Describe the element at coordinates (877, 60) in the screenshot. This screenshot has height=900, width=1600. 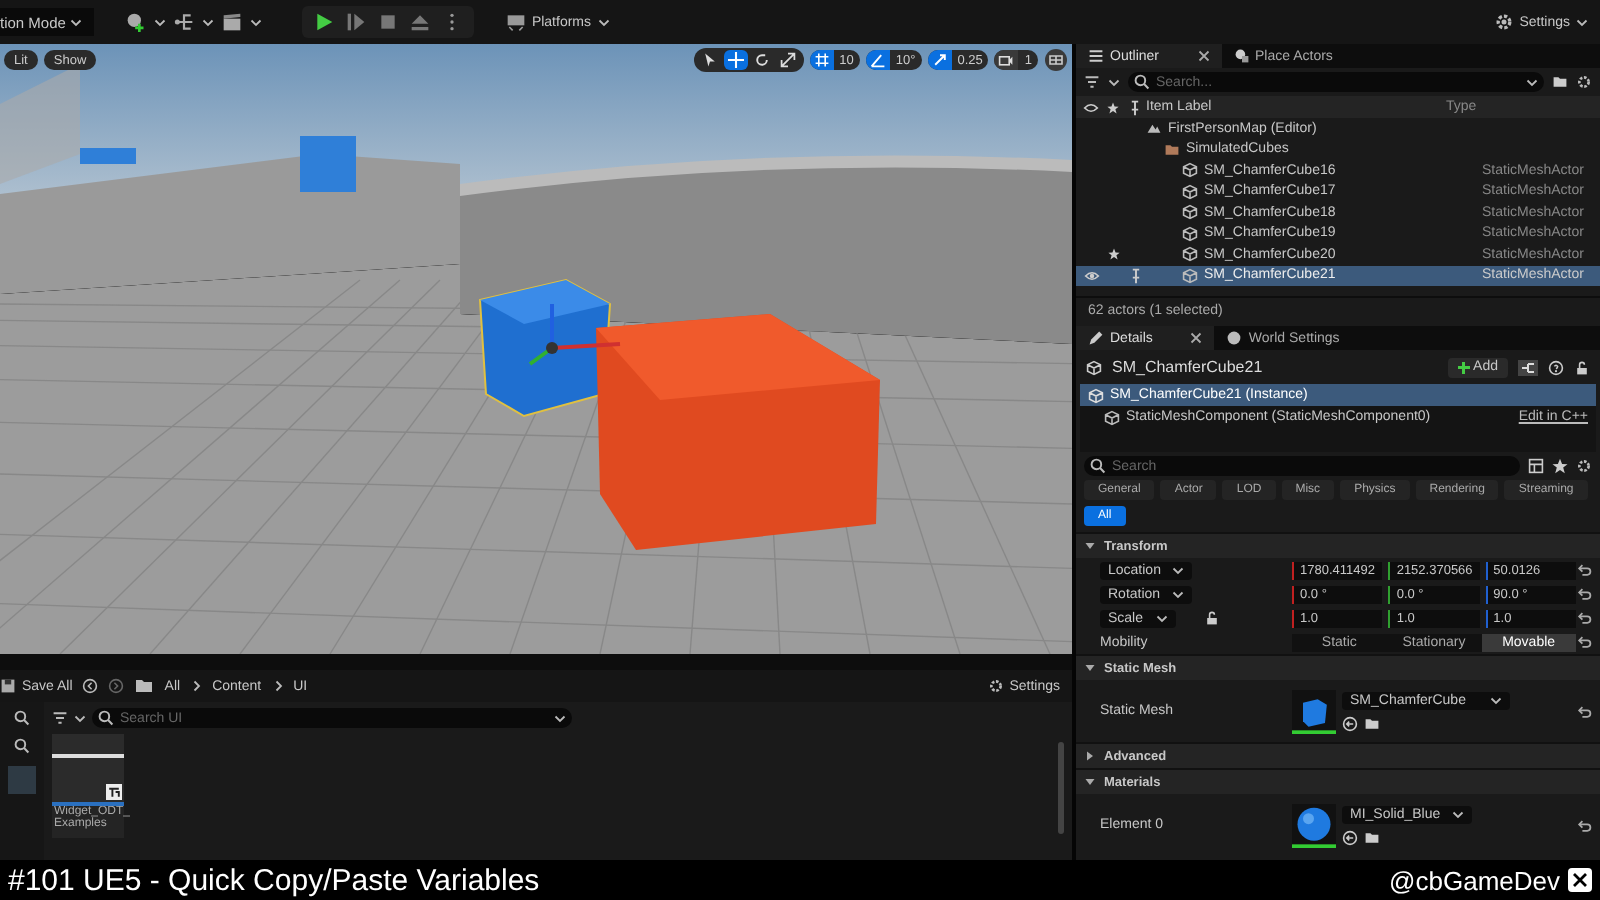
I see `angle-snap-icon` at that location.